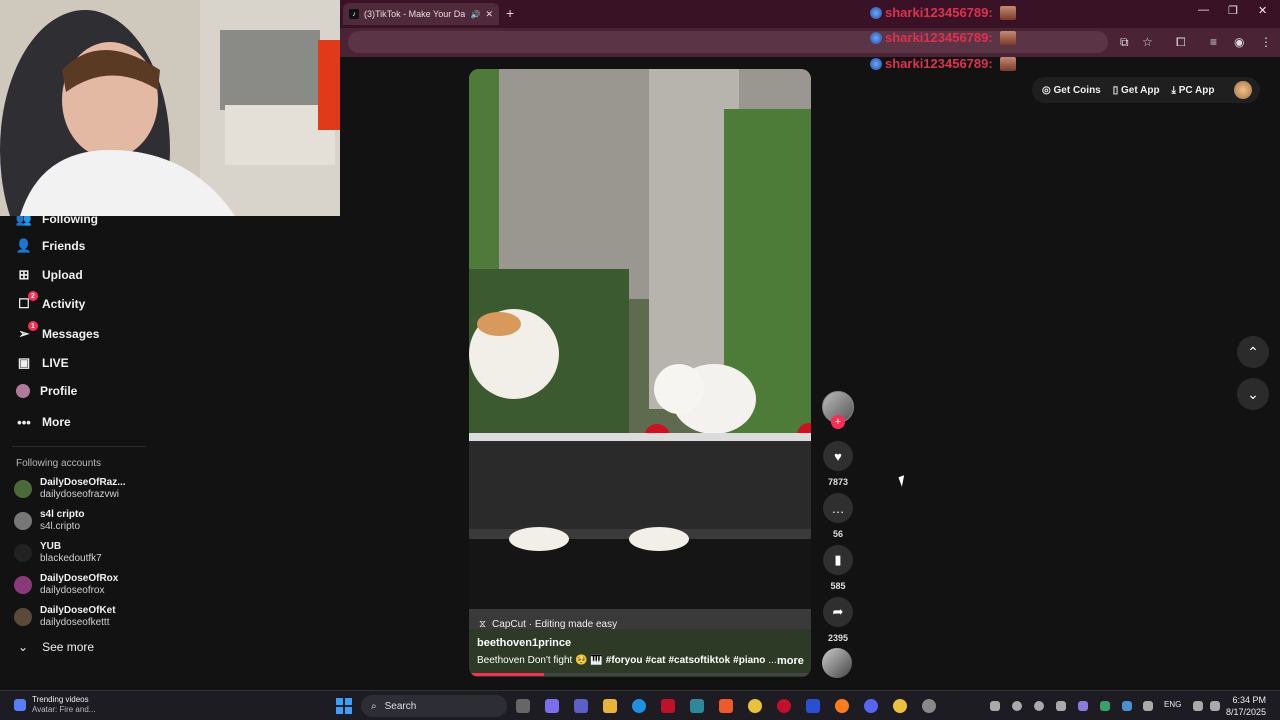 Image resolution: width=1280 pixels, height=720 pixels. Describe the element at coordinates (24, 422) in the screenshot. I see `more-icon: •••` at that location.